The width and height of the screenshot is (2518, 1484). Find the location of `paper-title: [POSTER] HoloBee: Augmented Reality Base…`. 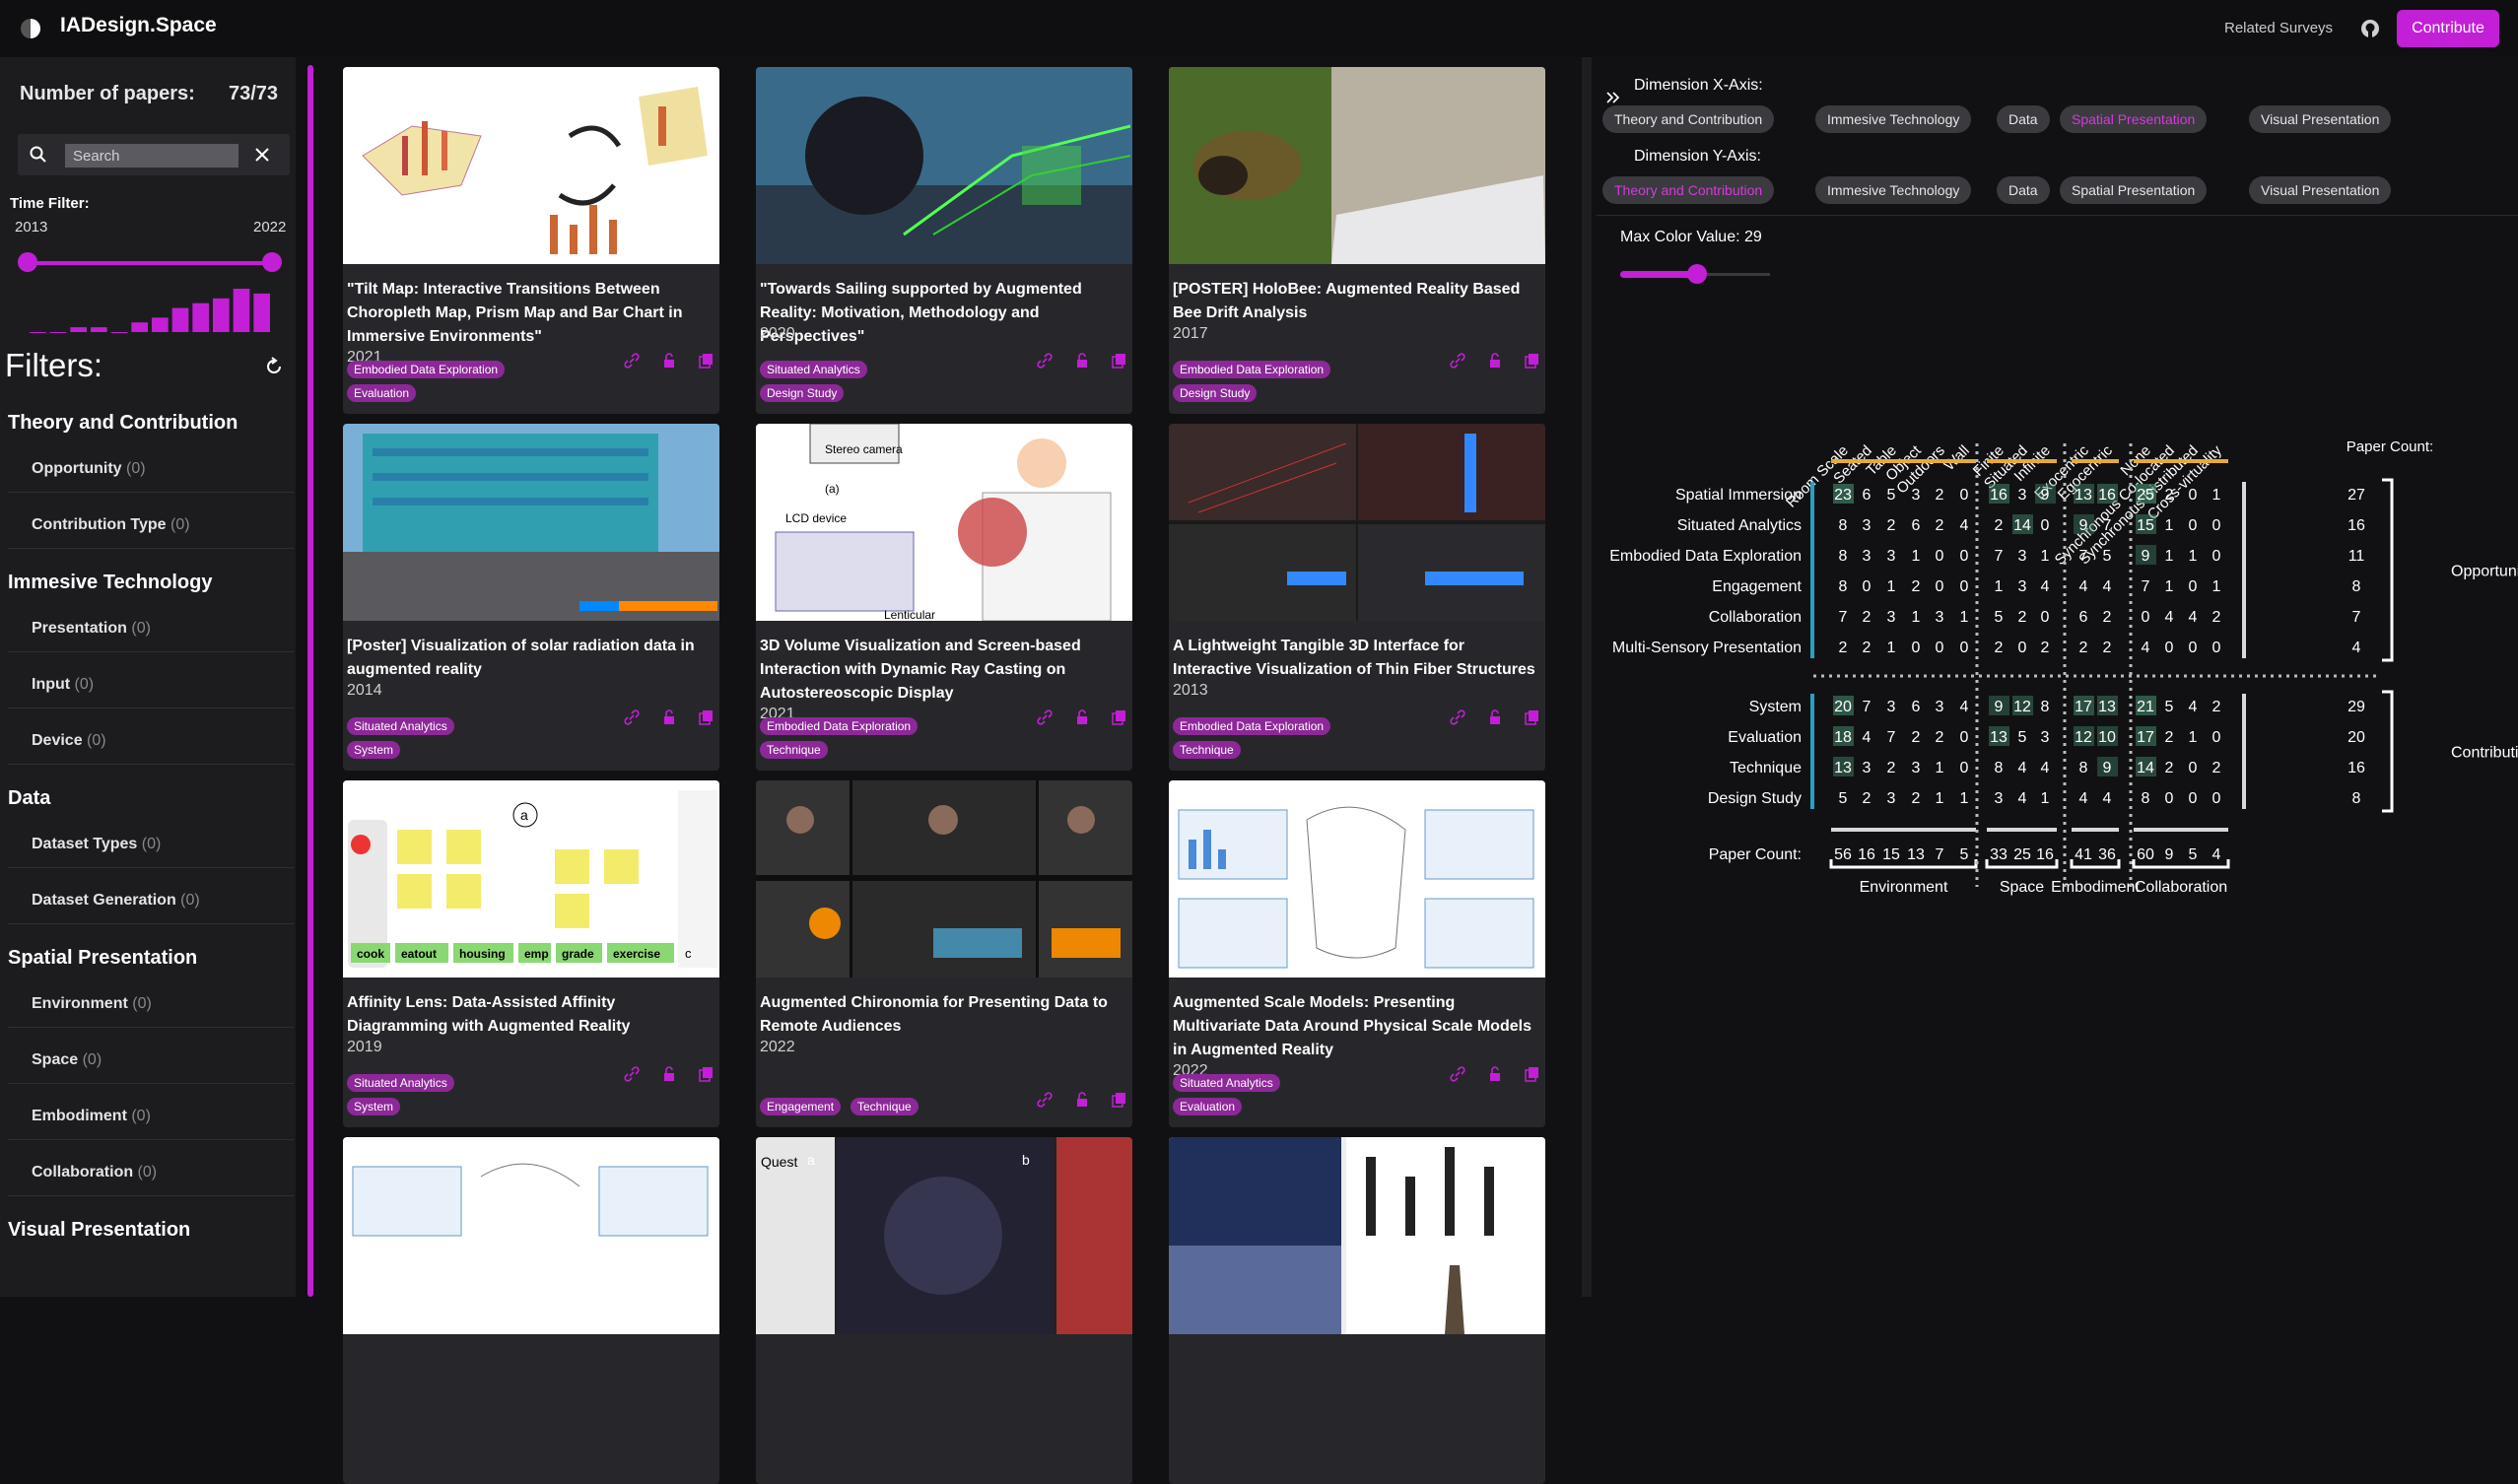

paper-title: [POSTER] HoloBee: Augmented Reality Base… is located at coordinates (1357, 301).